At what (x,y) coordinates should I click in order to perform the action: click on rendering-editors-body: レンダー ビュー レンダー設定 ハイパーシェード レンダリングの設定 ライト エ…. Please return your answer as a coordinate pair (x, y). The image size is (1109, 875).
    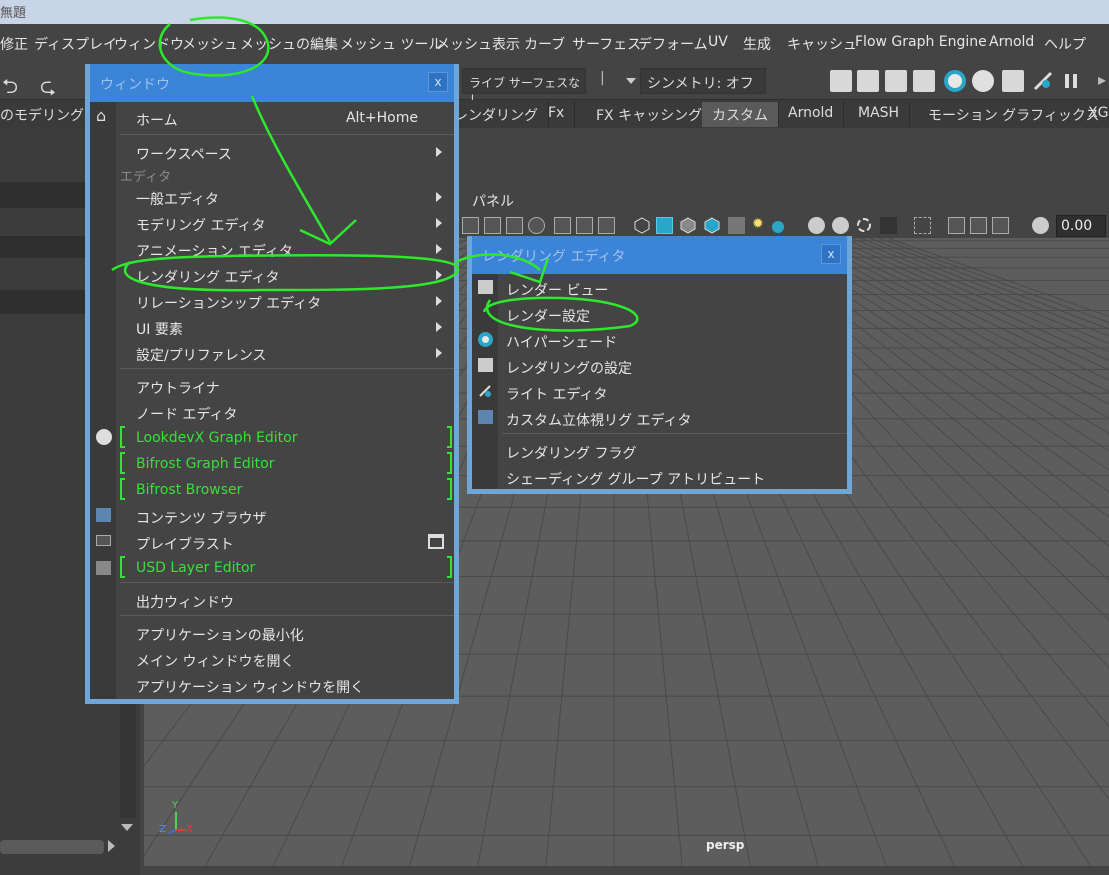
    Looking at the image, I should click on (659, 381).